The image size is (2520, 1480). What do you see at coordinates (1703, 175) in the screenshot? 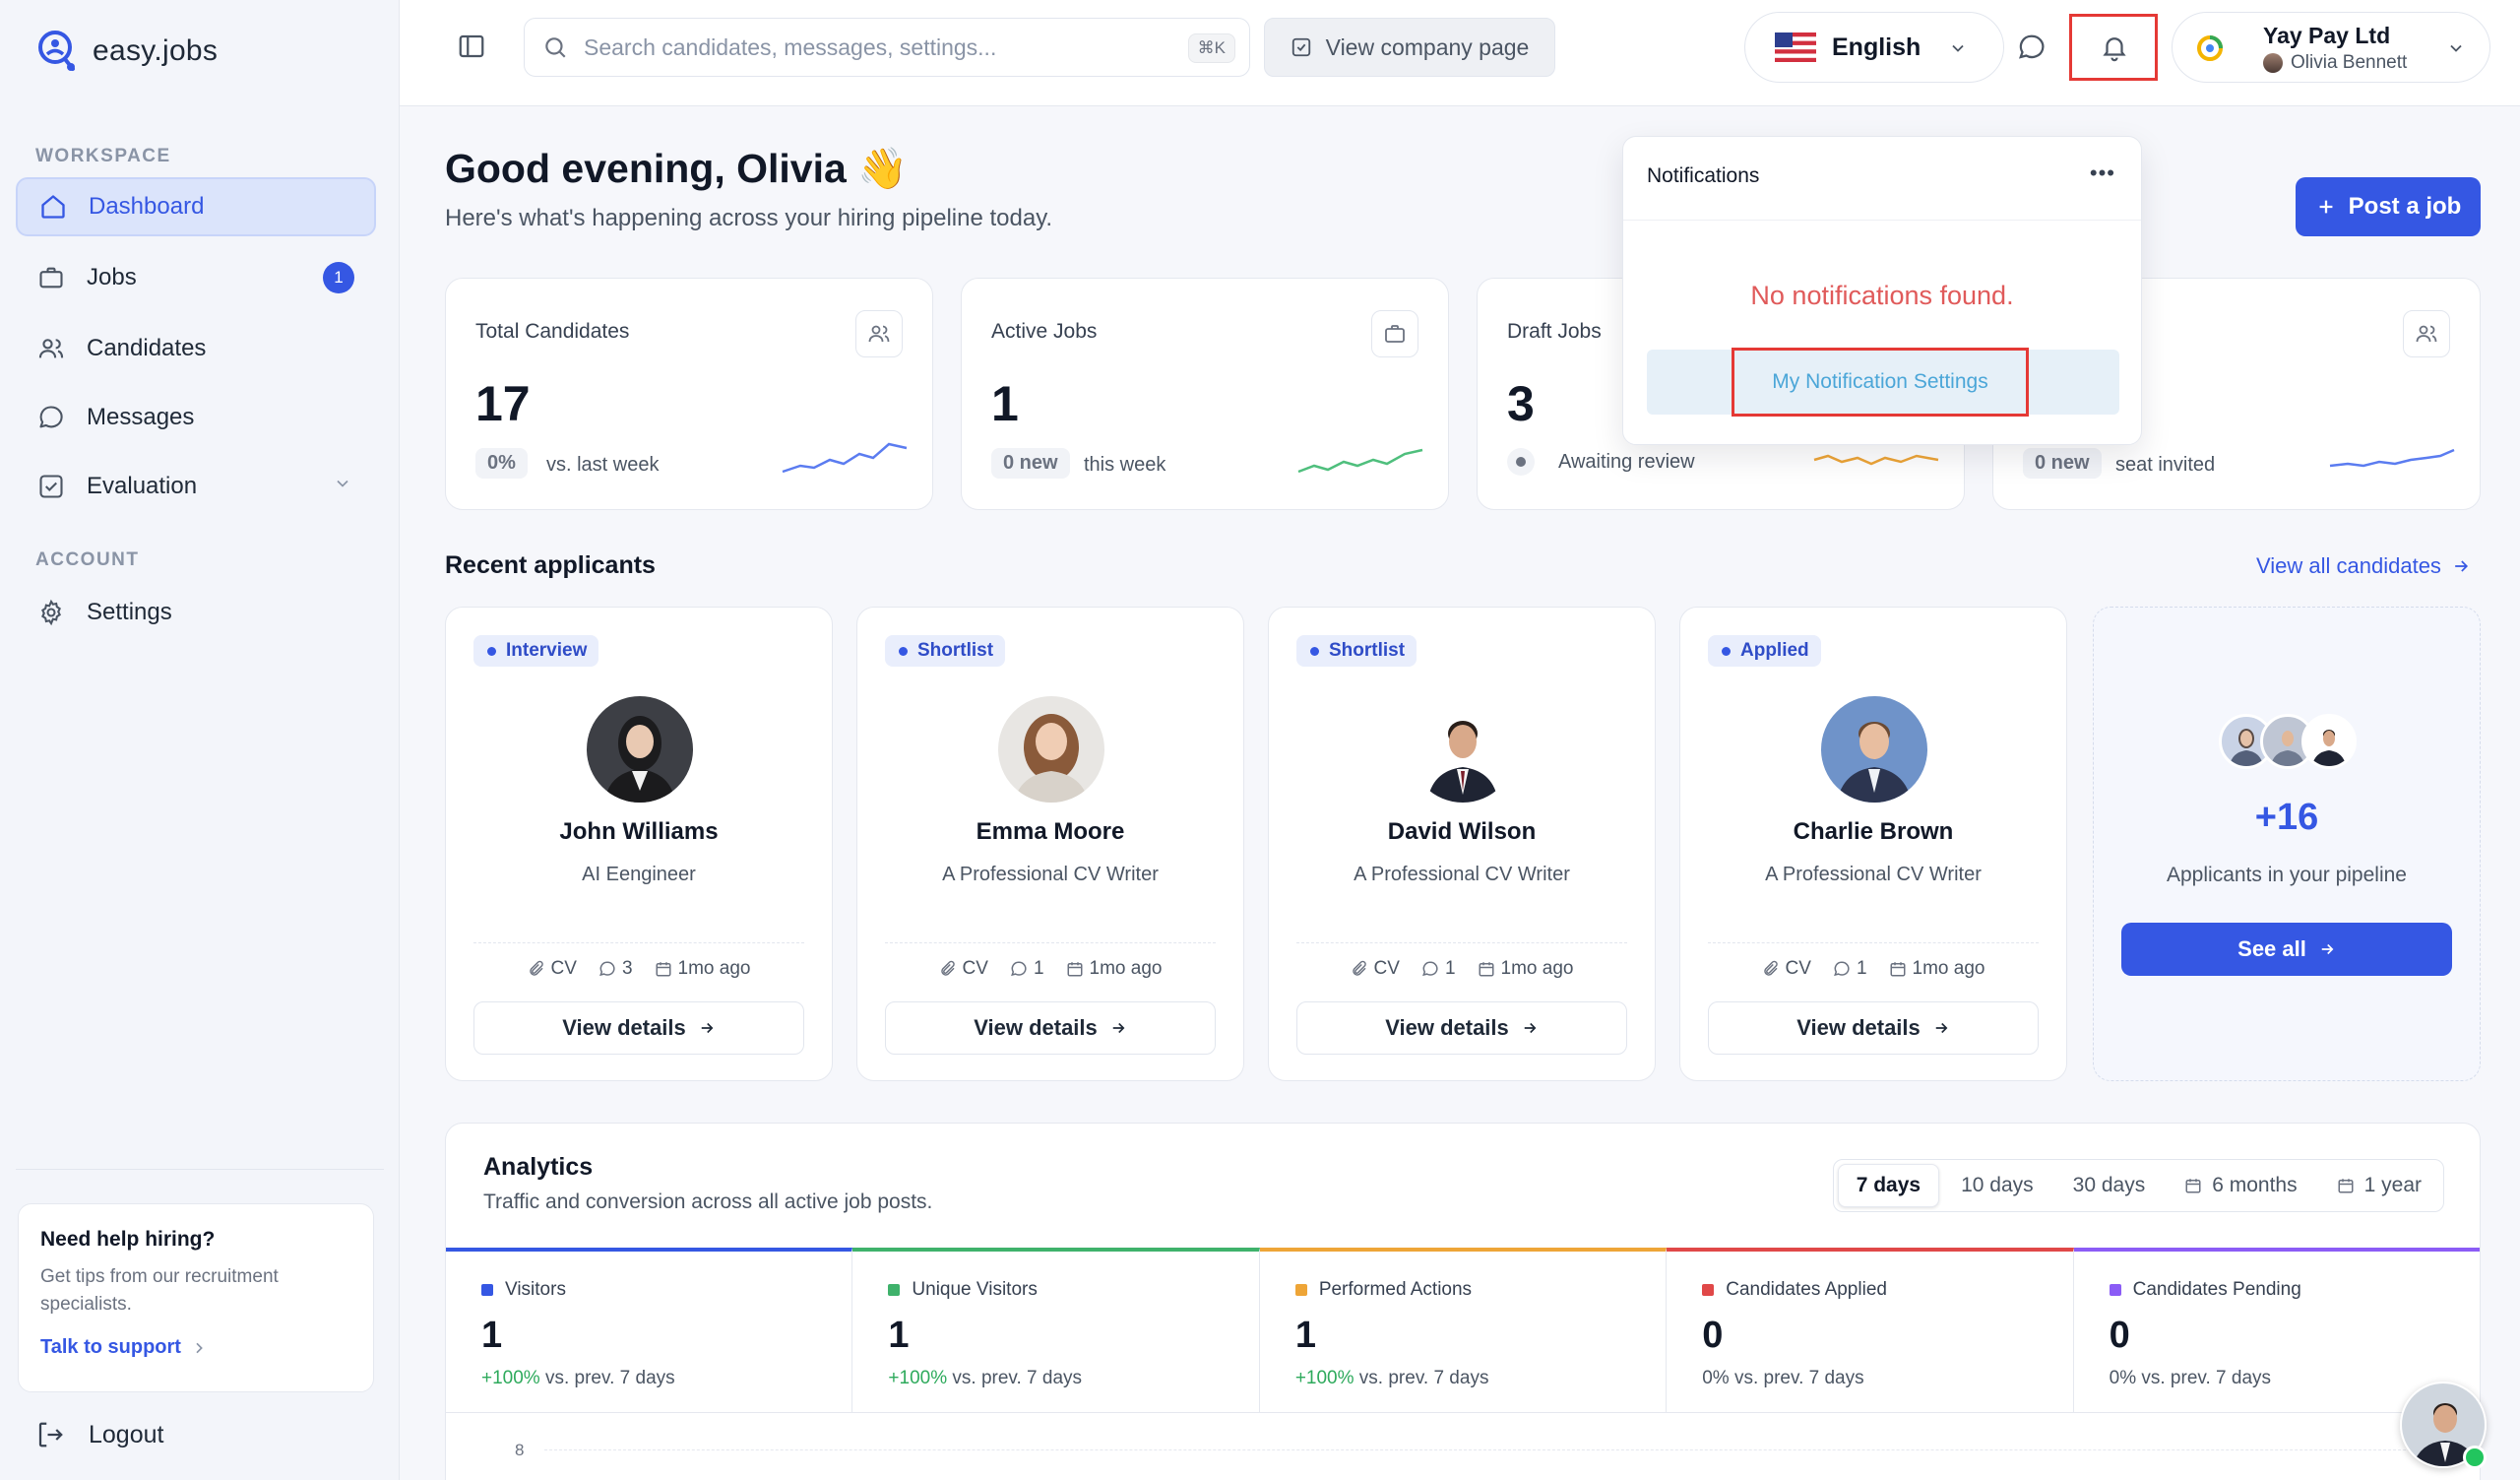
I see `notifications-title: Notifications` at bounding box center [1703, 175].